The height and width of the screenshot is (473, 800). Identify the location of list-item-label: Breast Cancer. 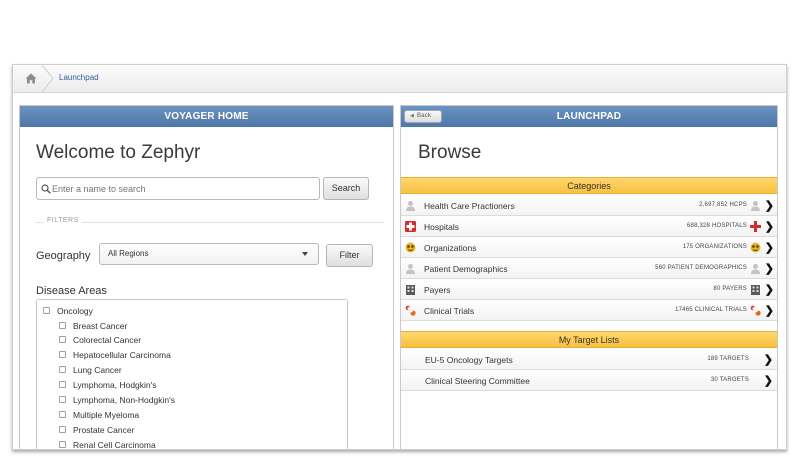
(100, 326).